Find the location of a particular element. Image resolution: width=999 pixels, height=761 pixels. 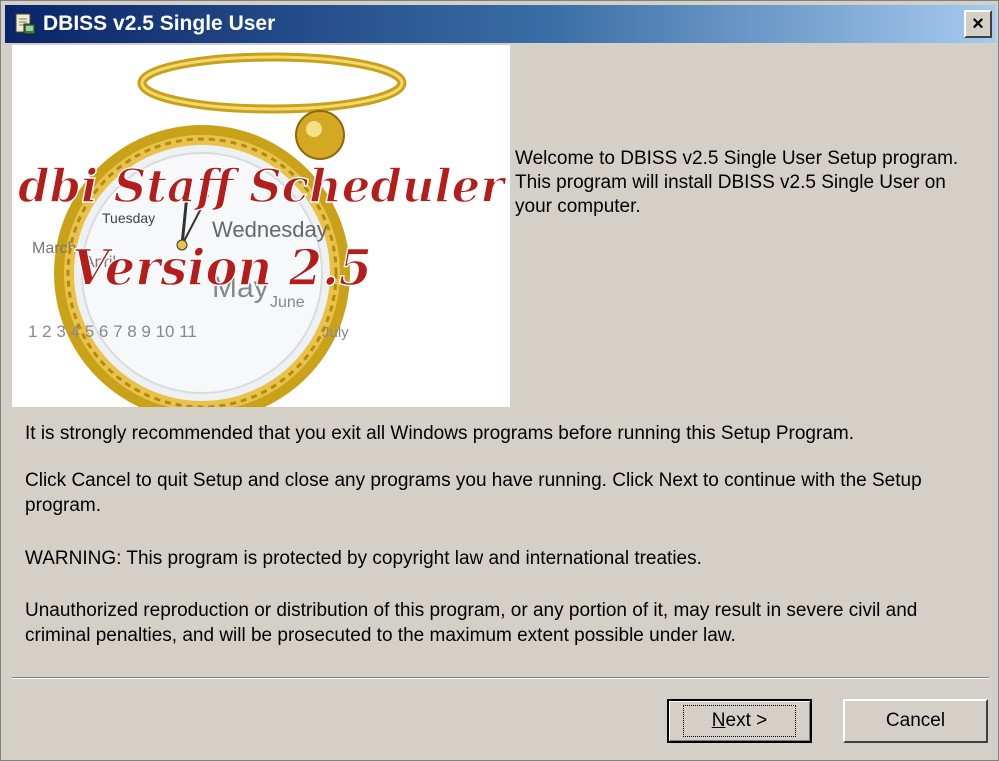

cancel-button-label: Cancel is located at coordinates (915, 720).